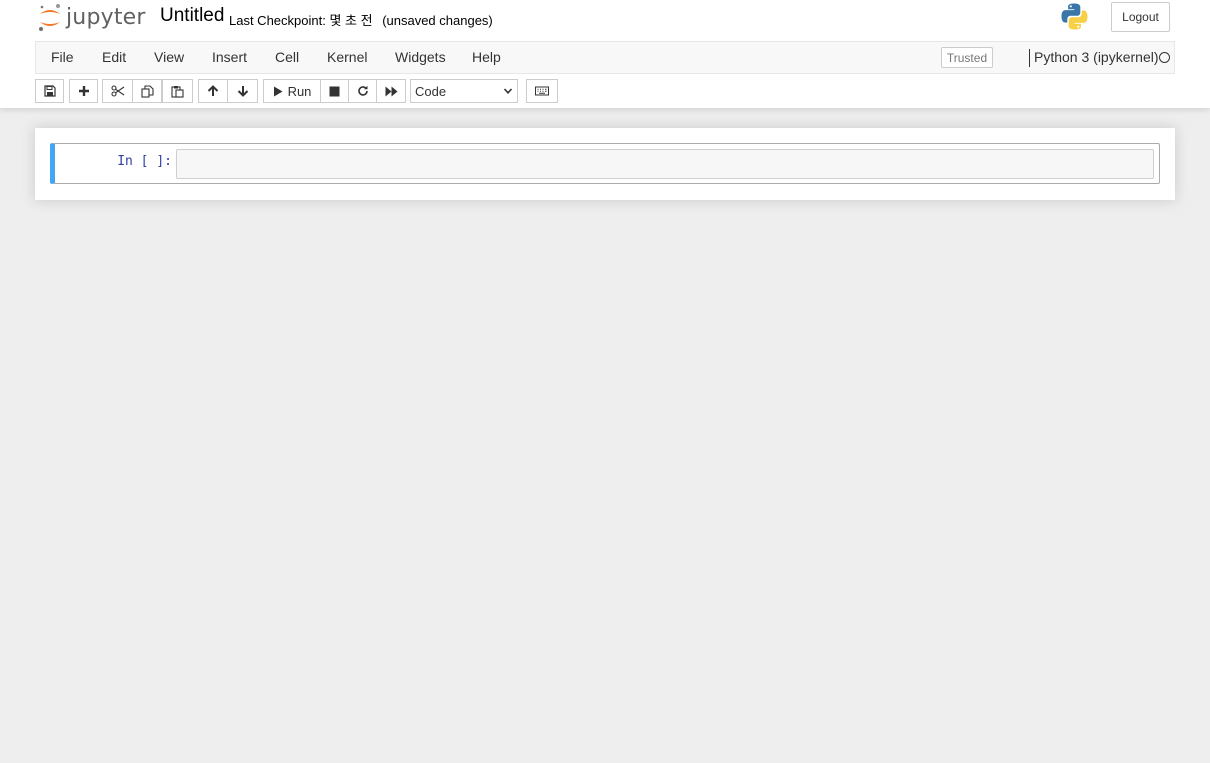 This screenshot has width=1210, height=763. I want to click on cut-button, so click(117, 91).